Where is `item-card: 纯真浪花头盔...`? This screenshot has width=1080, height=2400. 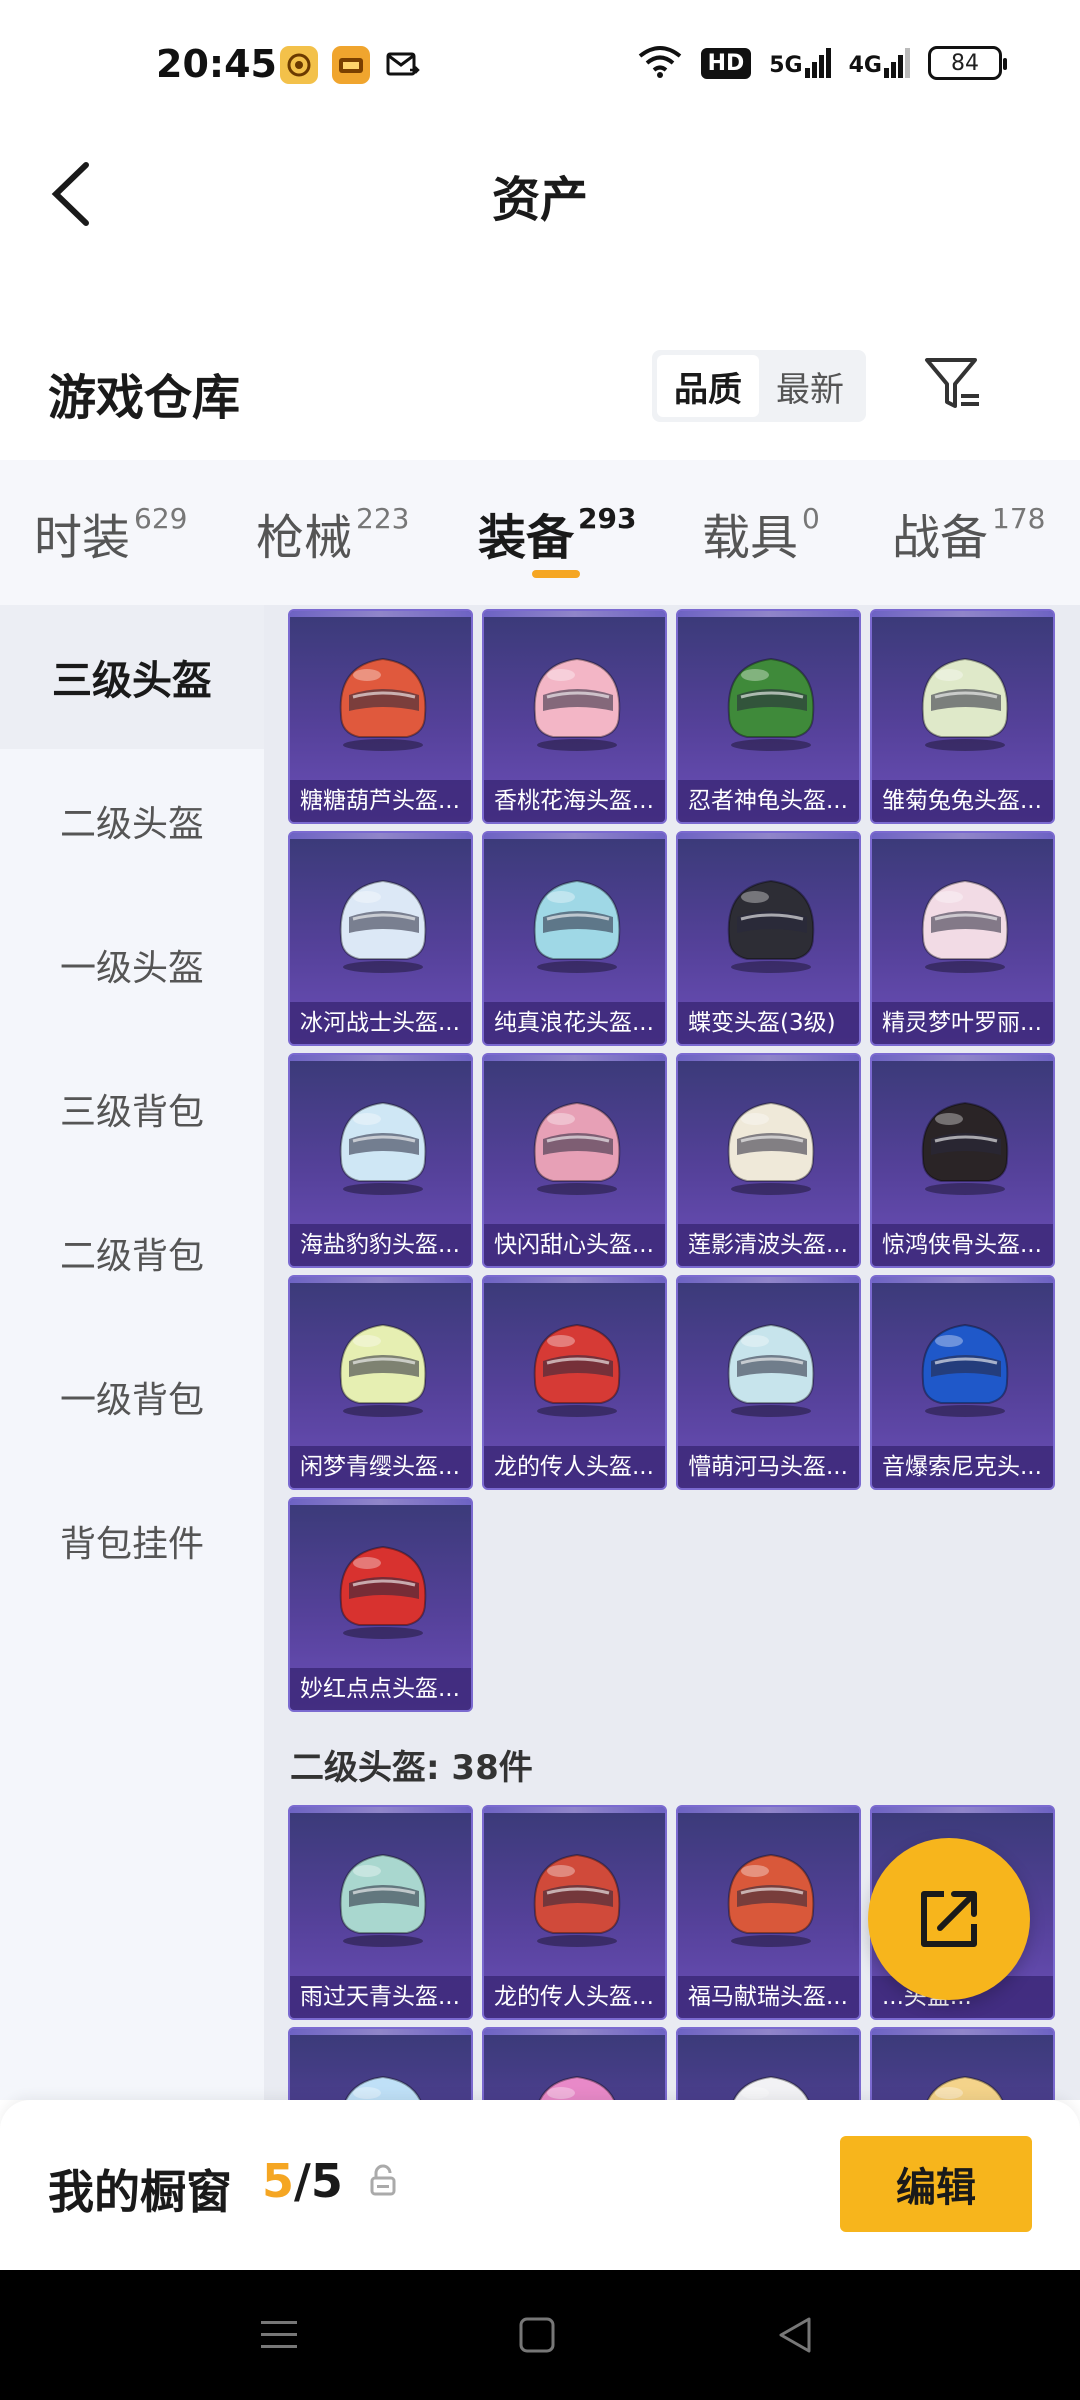
item-card: 纯真浪花头盔... is located at coordinates (574, 938).